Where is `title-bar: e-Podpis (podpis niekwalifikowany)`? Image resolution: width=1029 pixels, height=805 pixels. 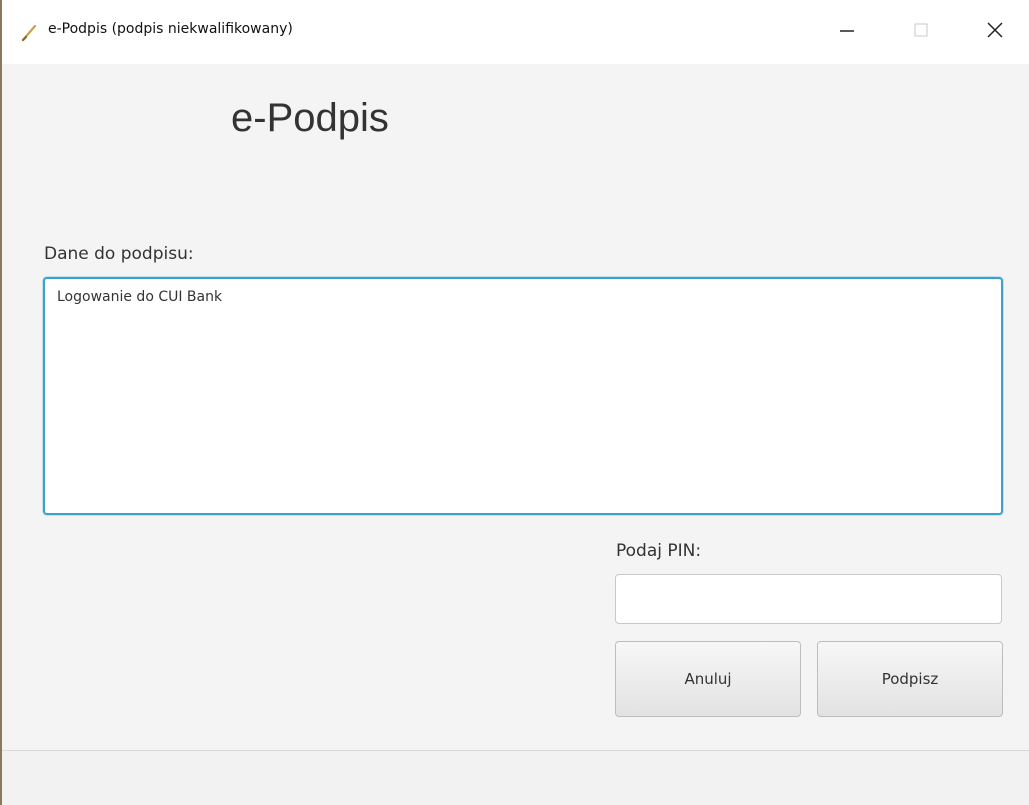
title-bar: e-Podpis (podpis niekwalifikowany) is located at coordinates (515, 32).